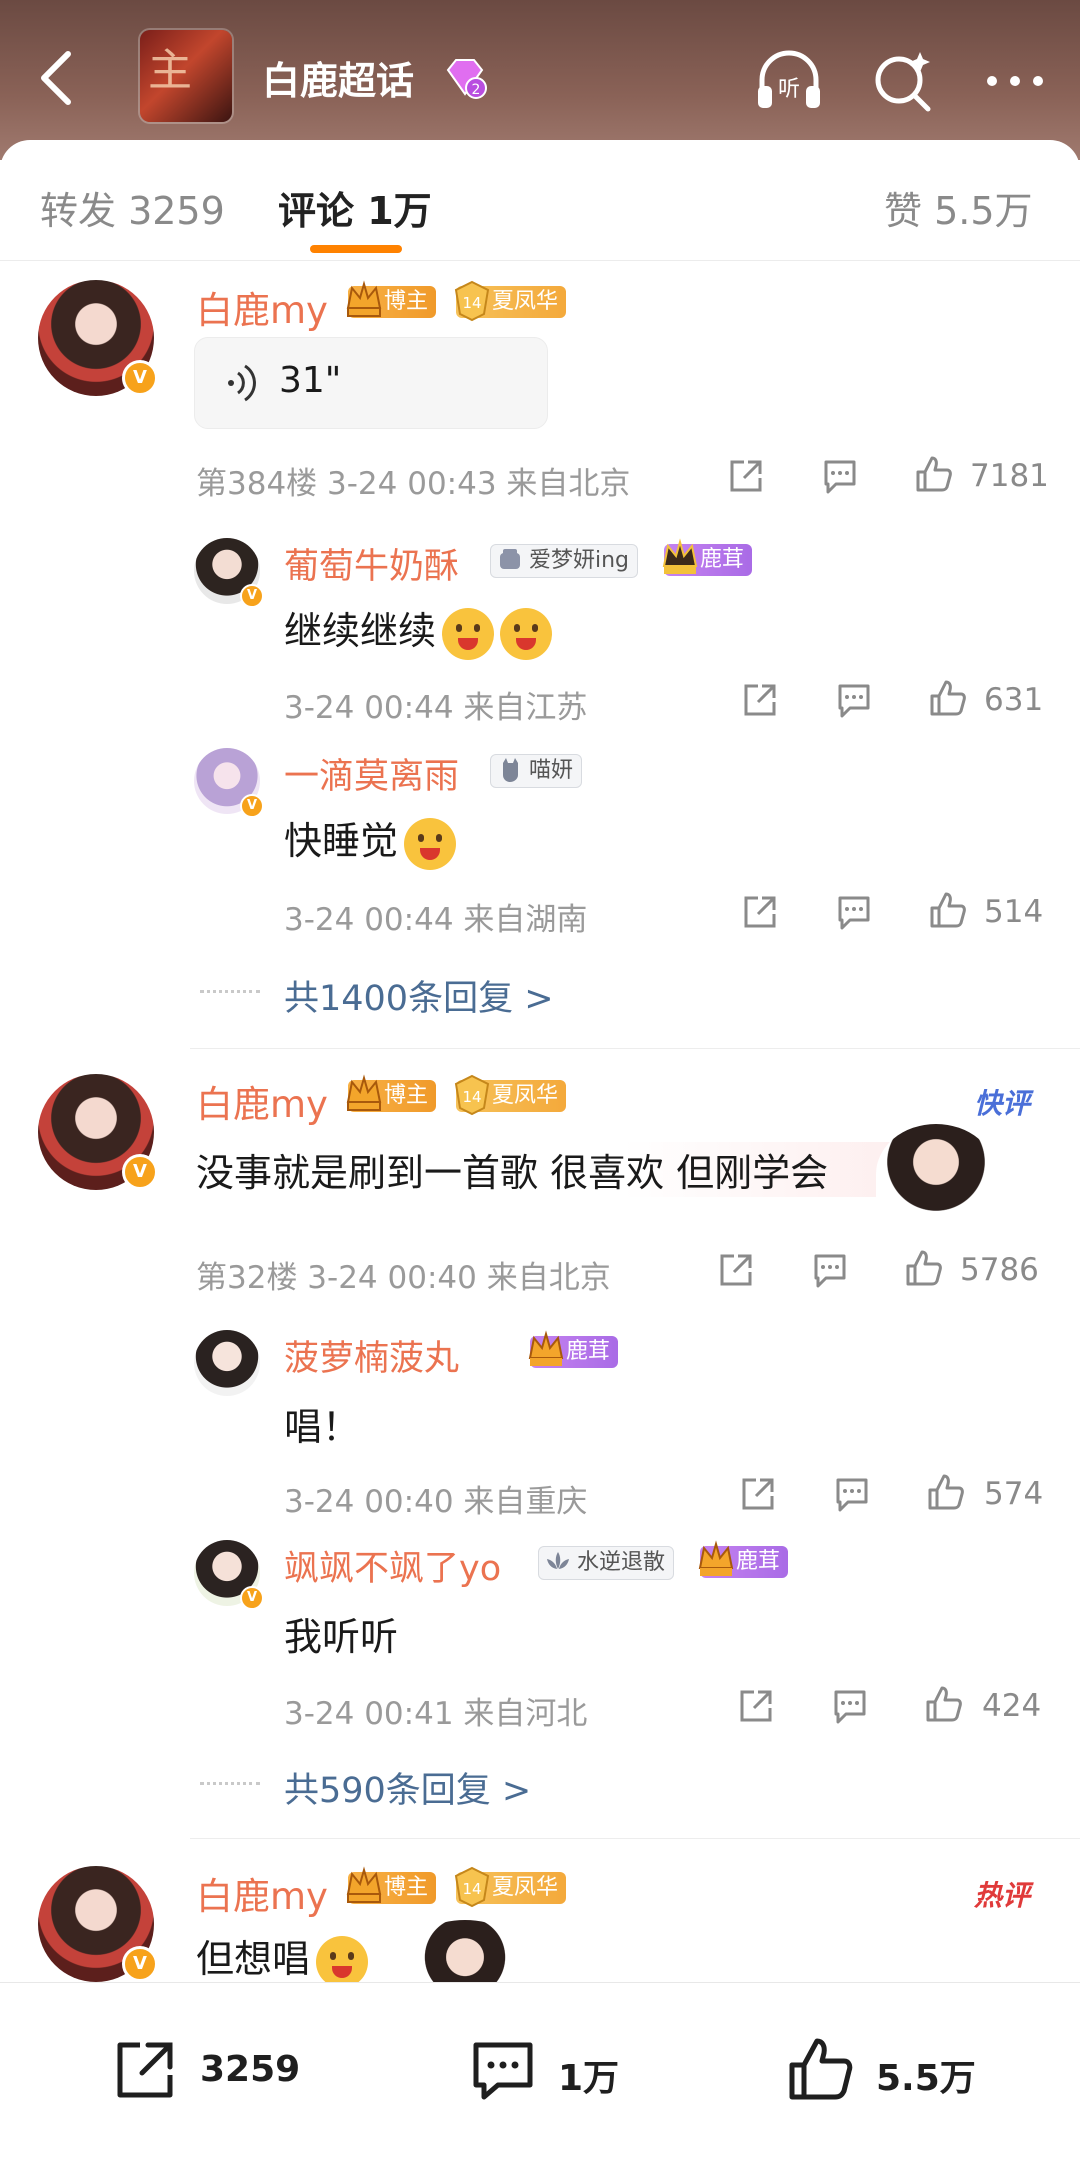 The height and width of the screenshot is (2159, 1080). I want to click on tab-repost: 转发 3259, so click(132, 207).